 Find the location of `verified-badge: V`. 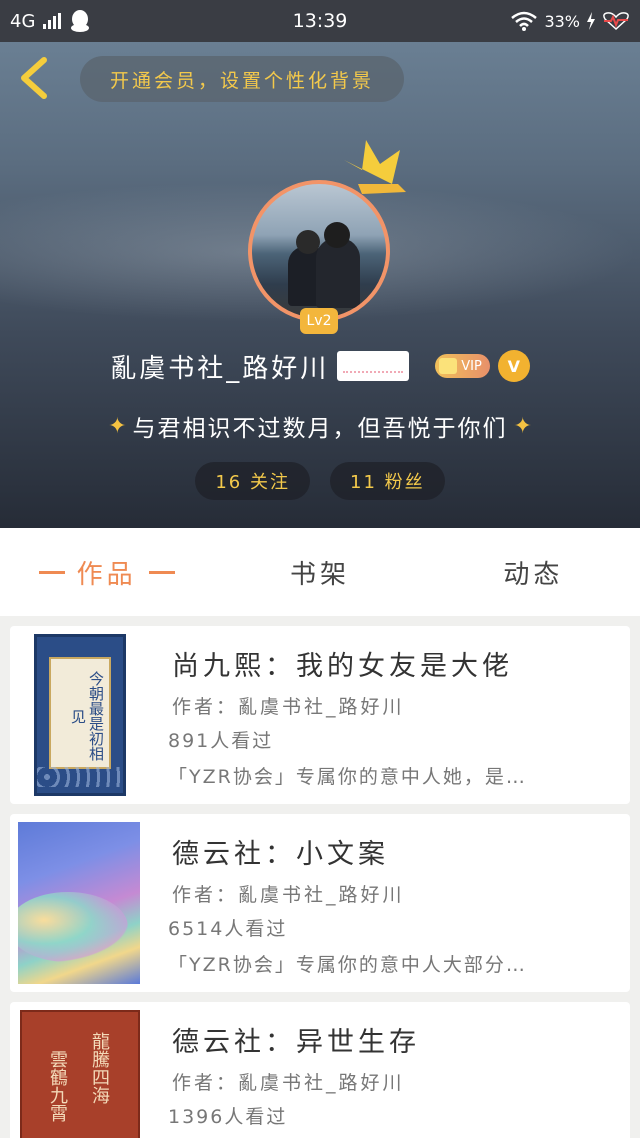

verified-badge: V is located at coordinates (513, 366).